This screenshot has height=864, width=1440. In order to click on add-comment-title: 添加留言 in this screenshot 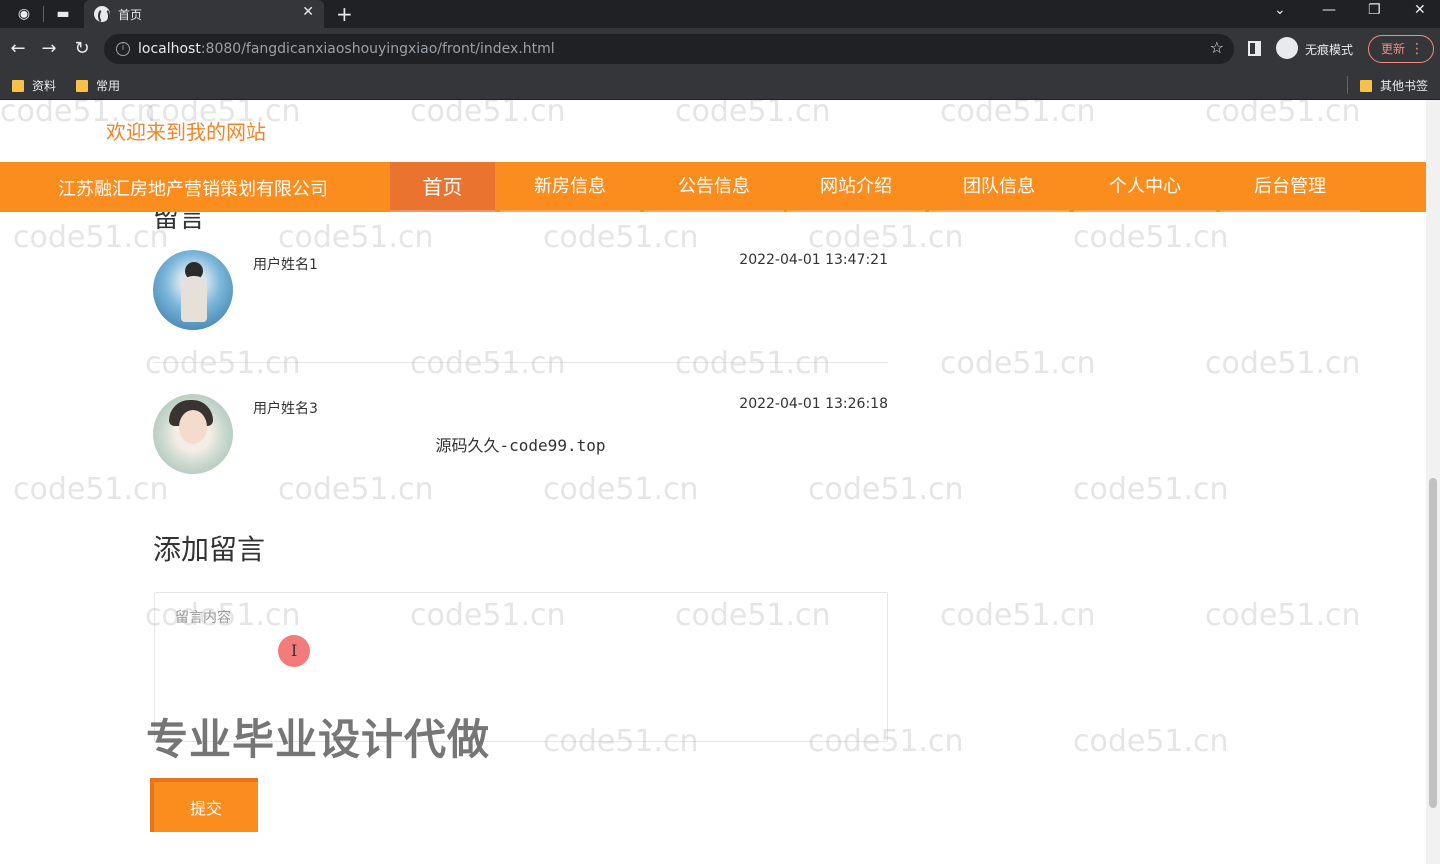, I will do `click(209, 549)`.